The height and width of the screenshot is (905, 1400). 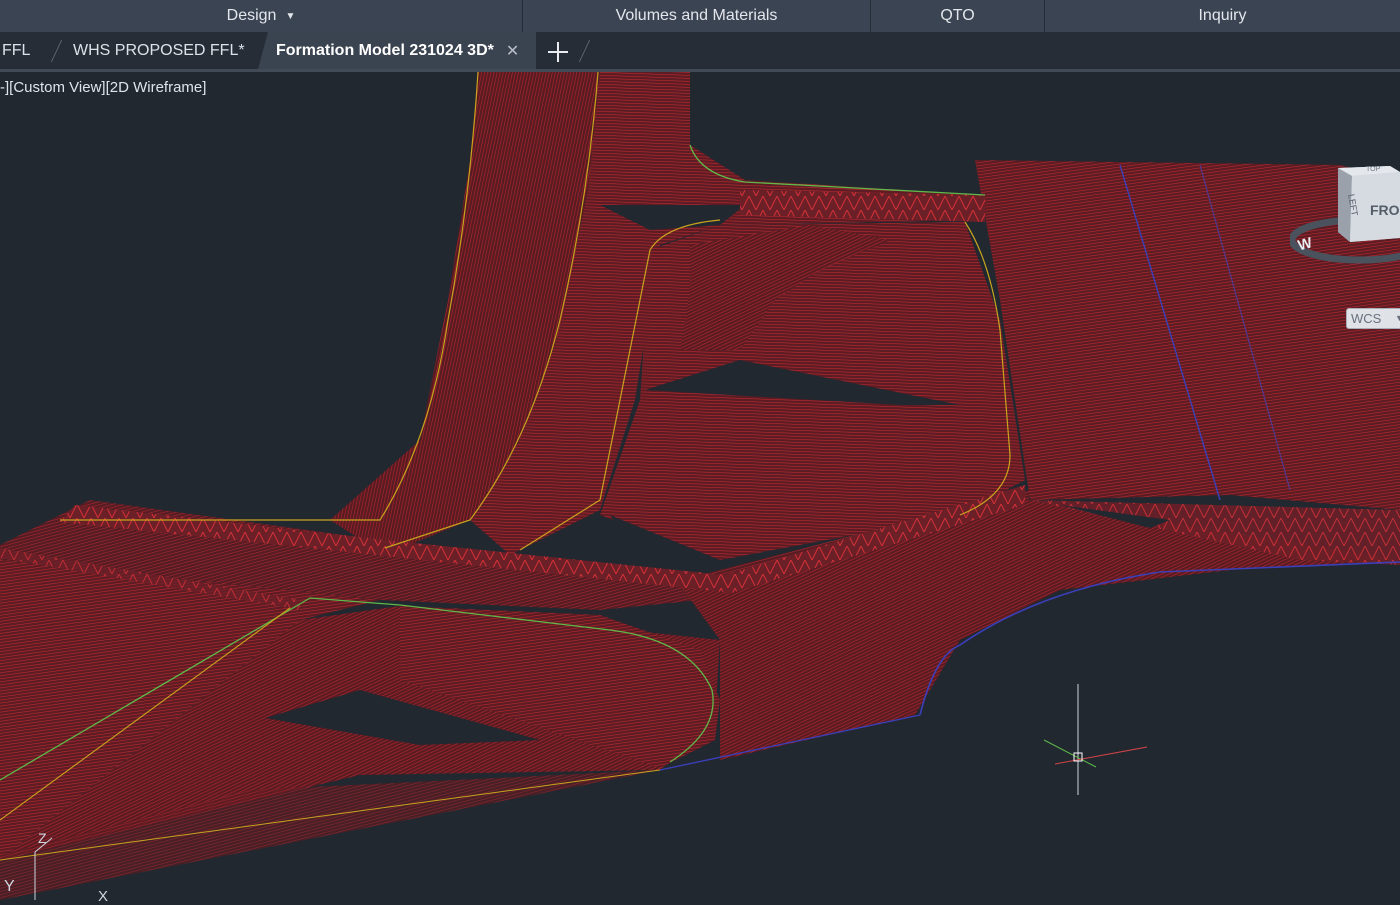 I want to click on viewport-controls-label: -][Custom View][2D Wireframe], so click(x=103, y=87).